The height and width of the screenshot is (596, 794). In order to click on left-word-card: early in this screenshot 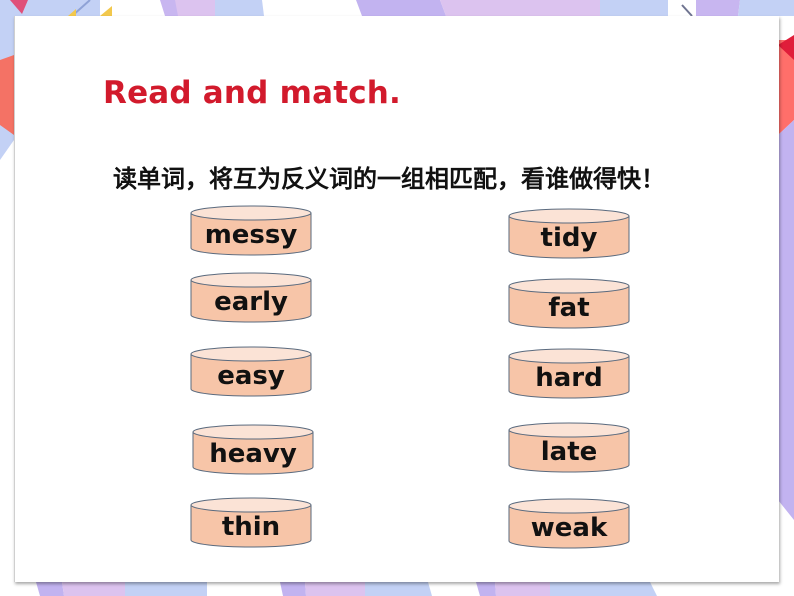, I will do `click(251, 297)`.